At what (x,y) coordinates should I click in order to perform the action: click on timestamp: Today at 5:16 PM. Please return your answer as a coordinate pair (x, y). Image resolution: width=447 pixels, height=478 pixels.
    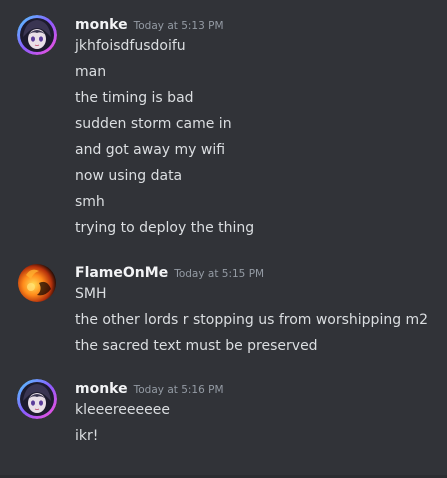
    Looking at the image, I should click on (179, 390).